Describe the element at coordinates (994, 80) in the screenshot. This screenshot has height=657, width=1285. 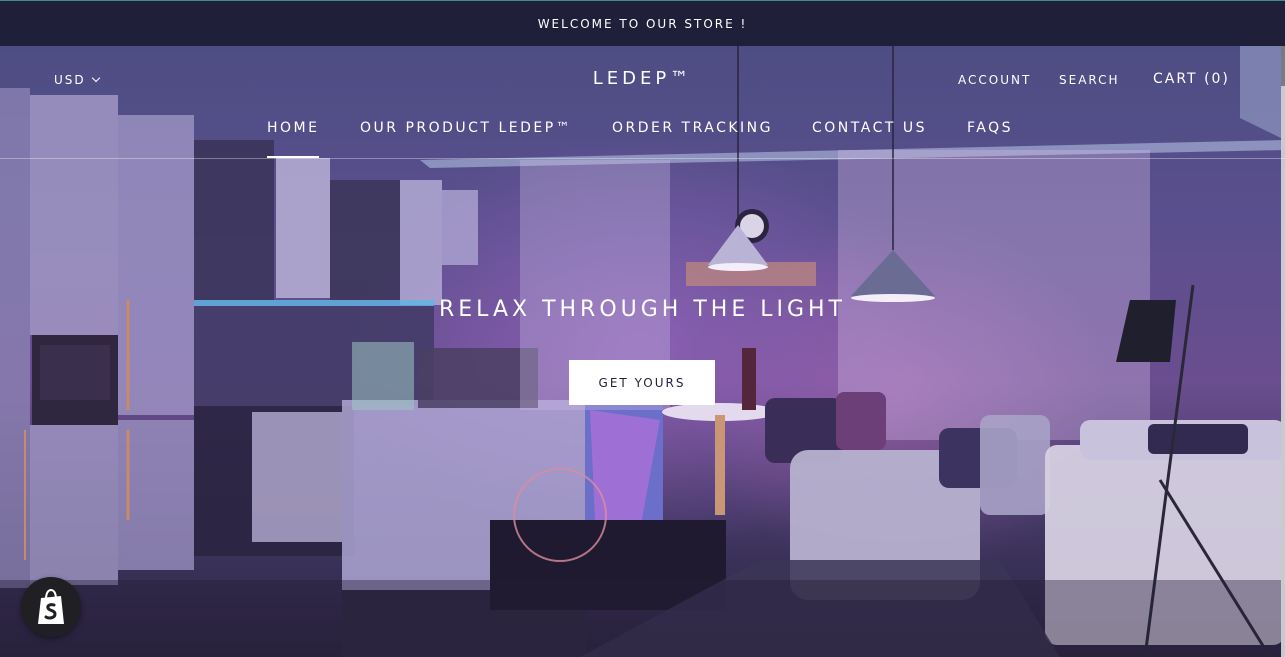
I see `account-link: ACCOUNT` at that location.